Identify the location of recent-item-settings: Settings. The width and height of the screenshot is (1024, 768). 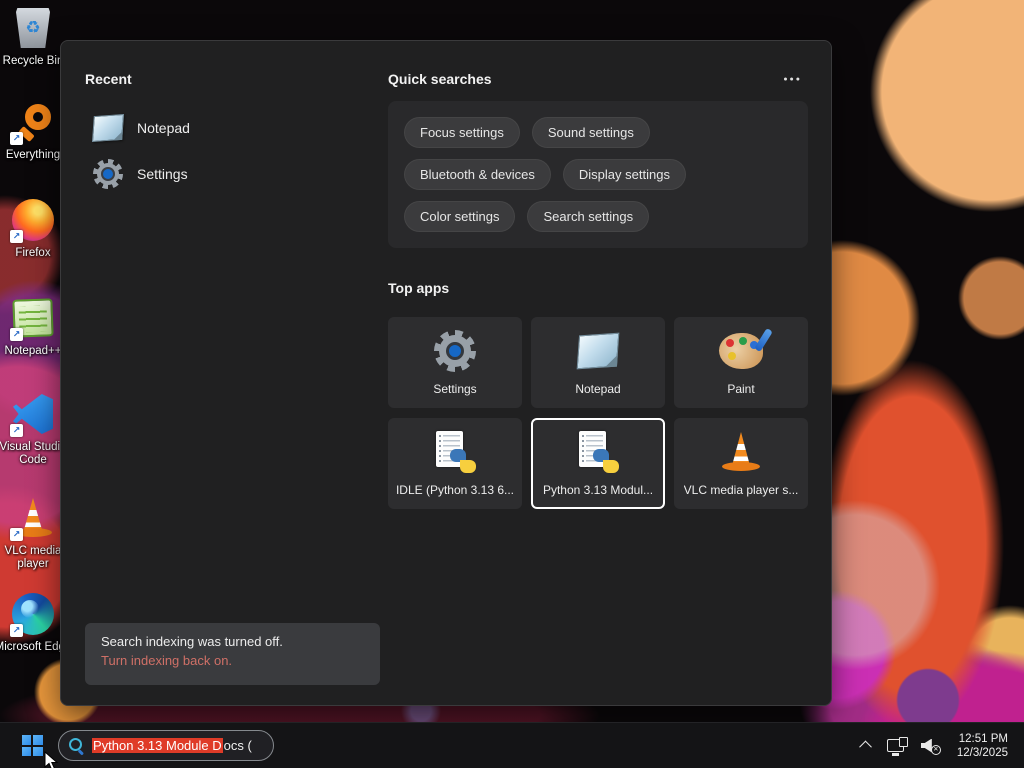
(230, 174).